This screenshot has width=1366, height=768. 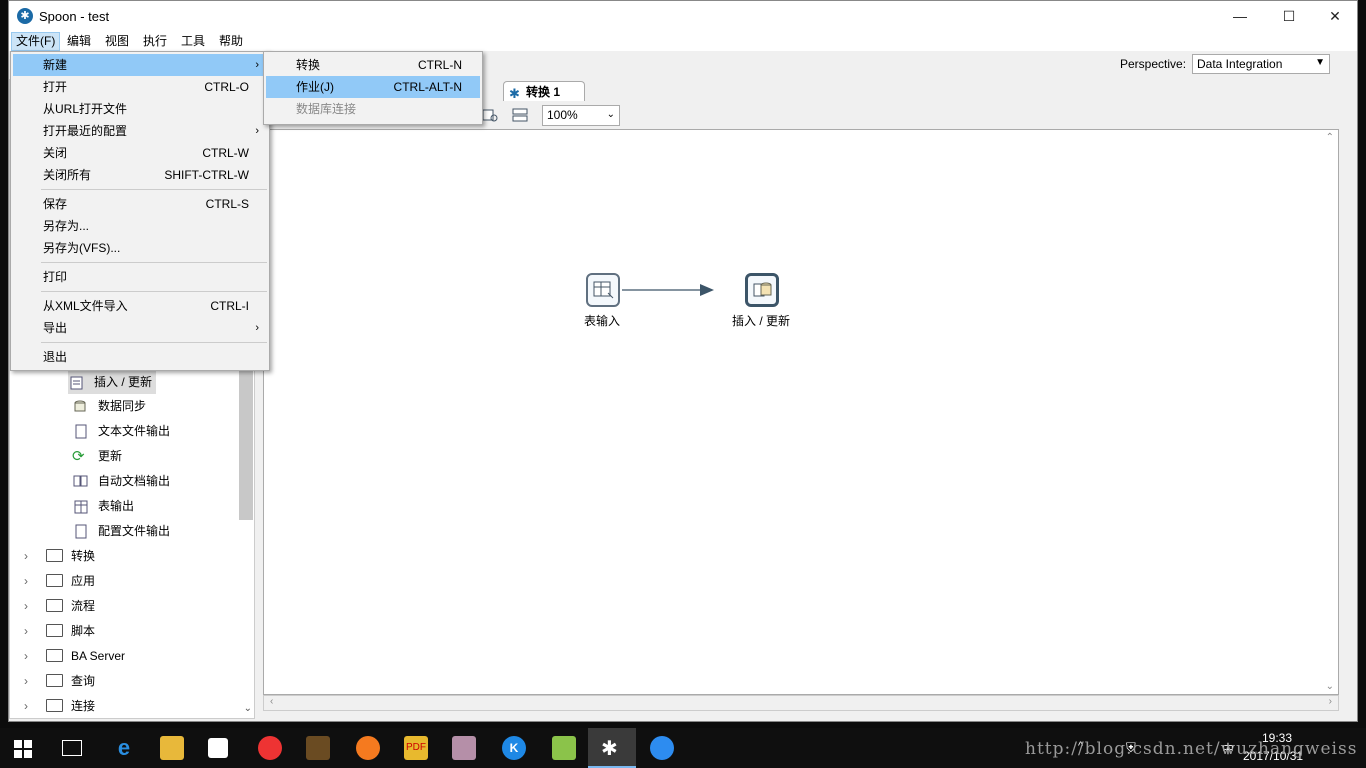 I want to click on perspective-label: Perspective:, so click(x=1153, y=64).